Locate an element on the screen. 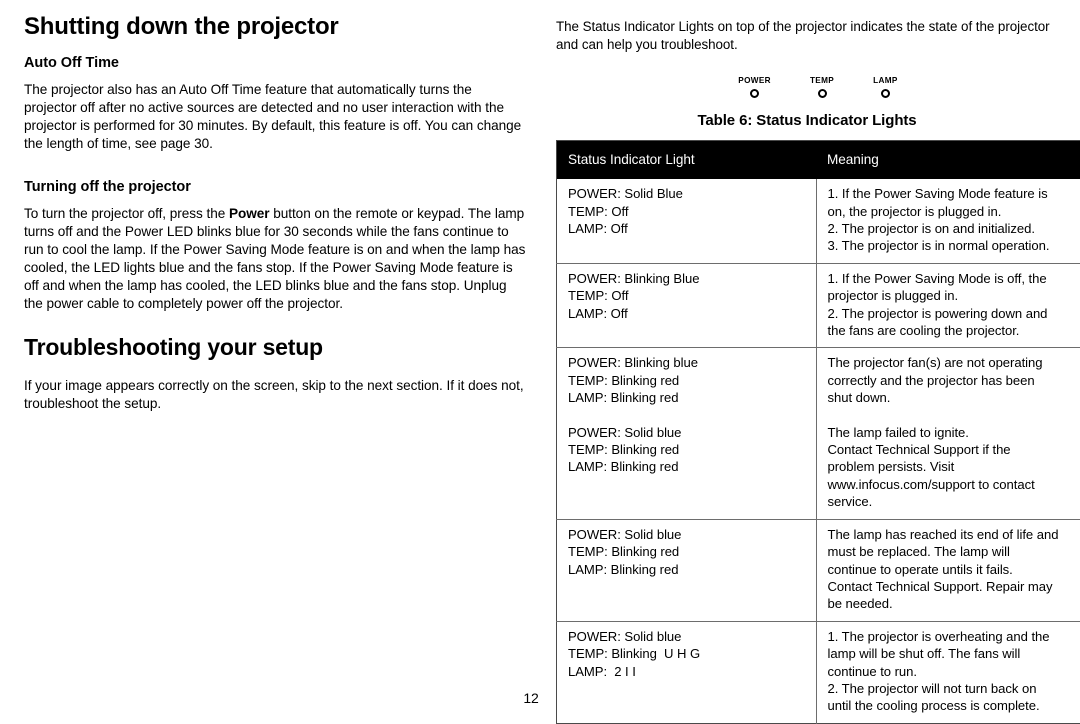 This screenshot has height=724, width=1080. subsection-turning-off-projector: Turning off the projector is located at coordinates (275, 187).